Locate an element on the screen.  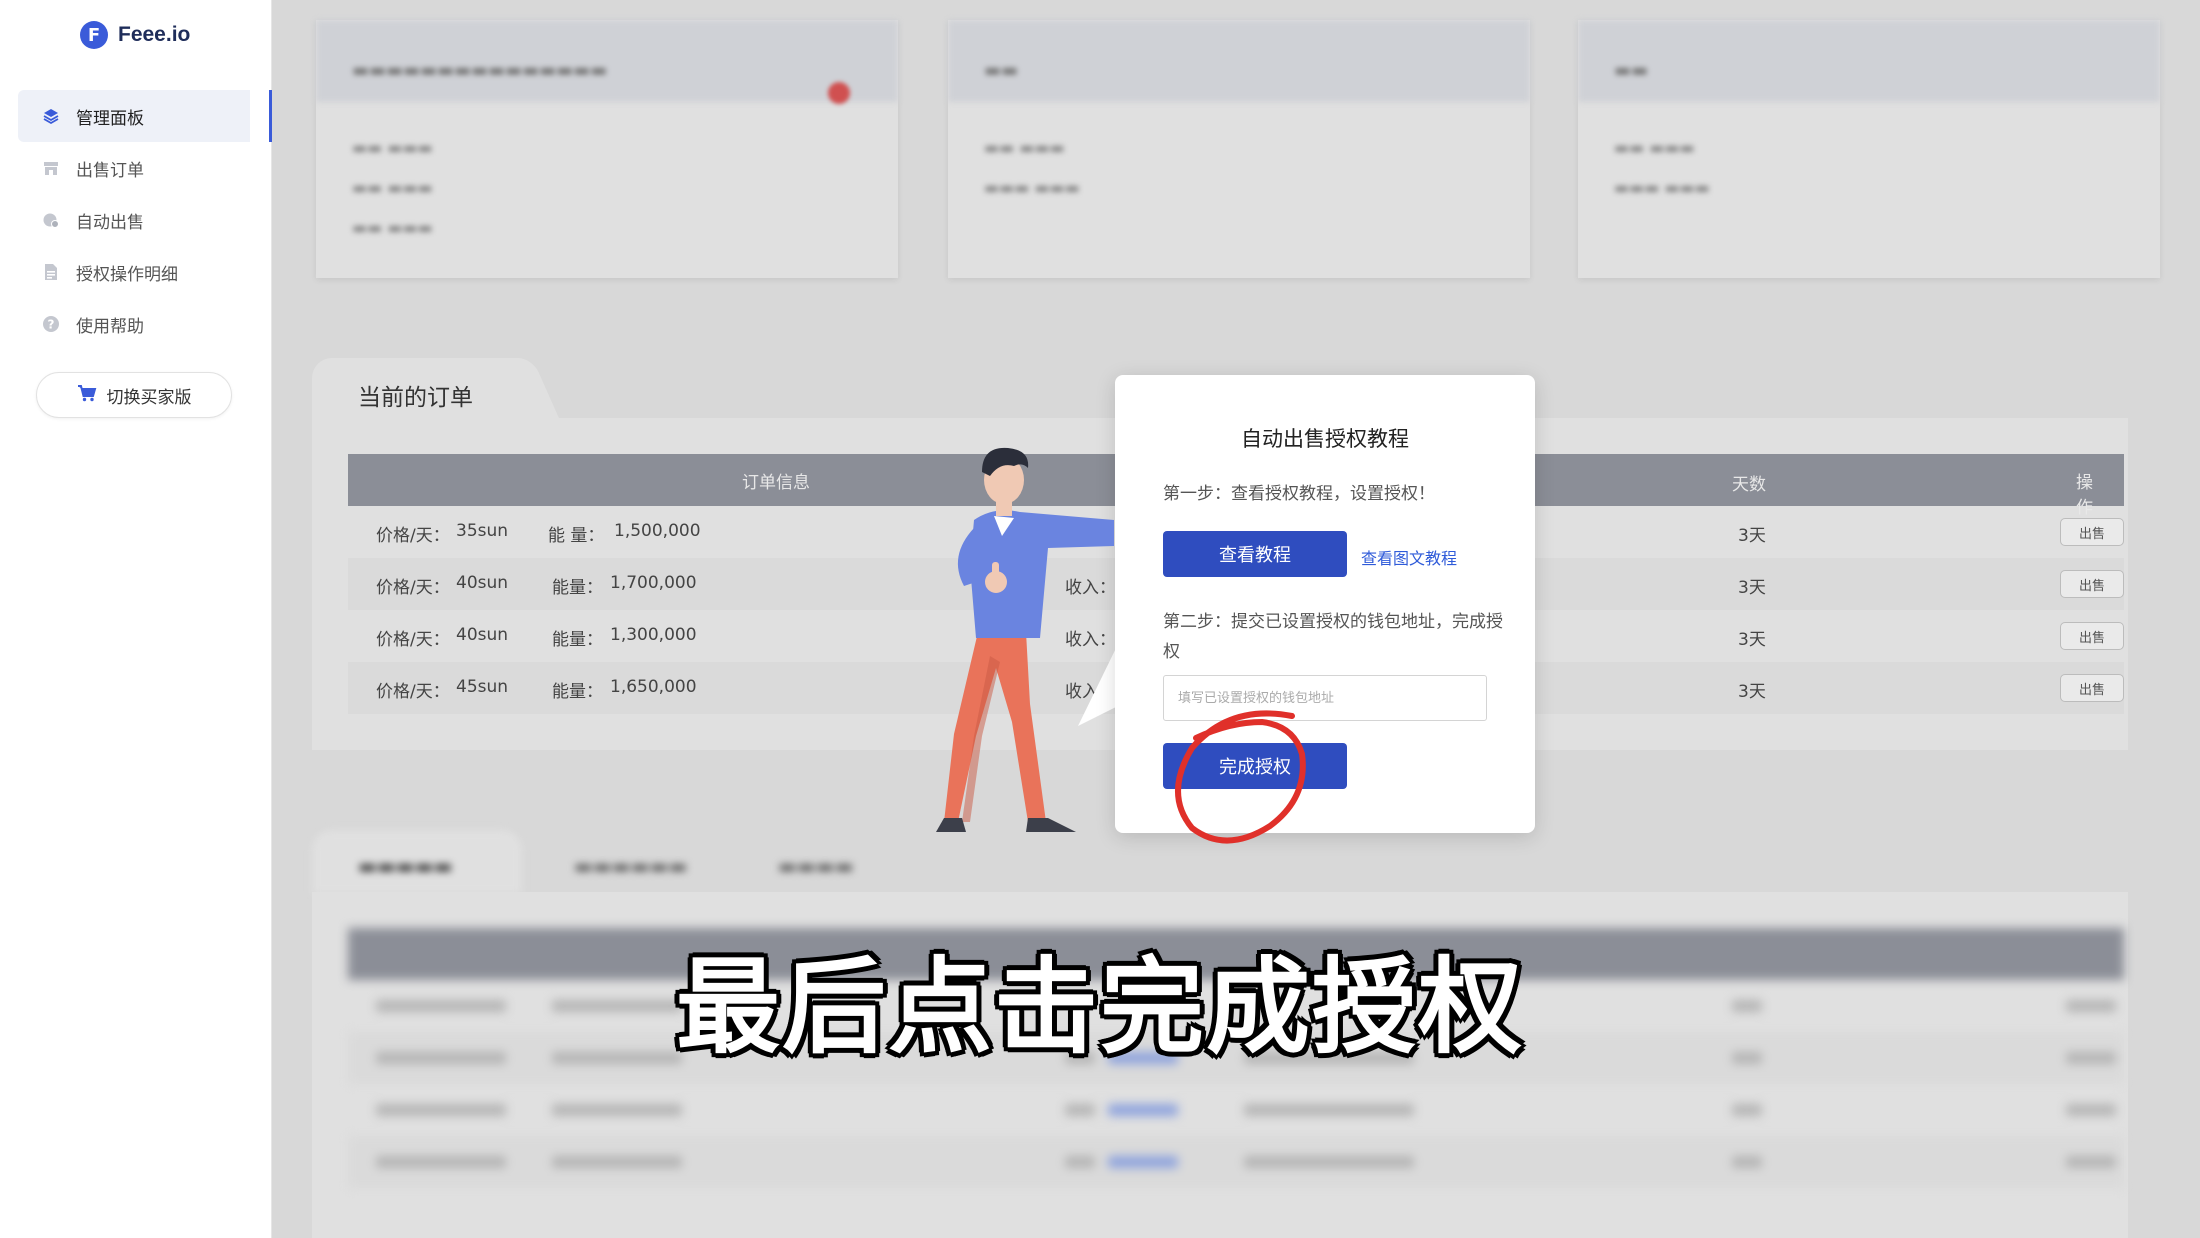
cart-icon is located at coordinates (87, 395).